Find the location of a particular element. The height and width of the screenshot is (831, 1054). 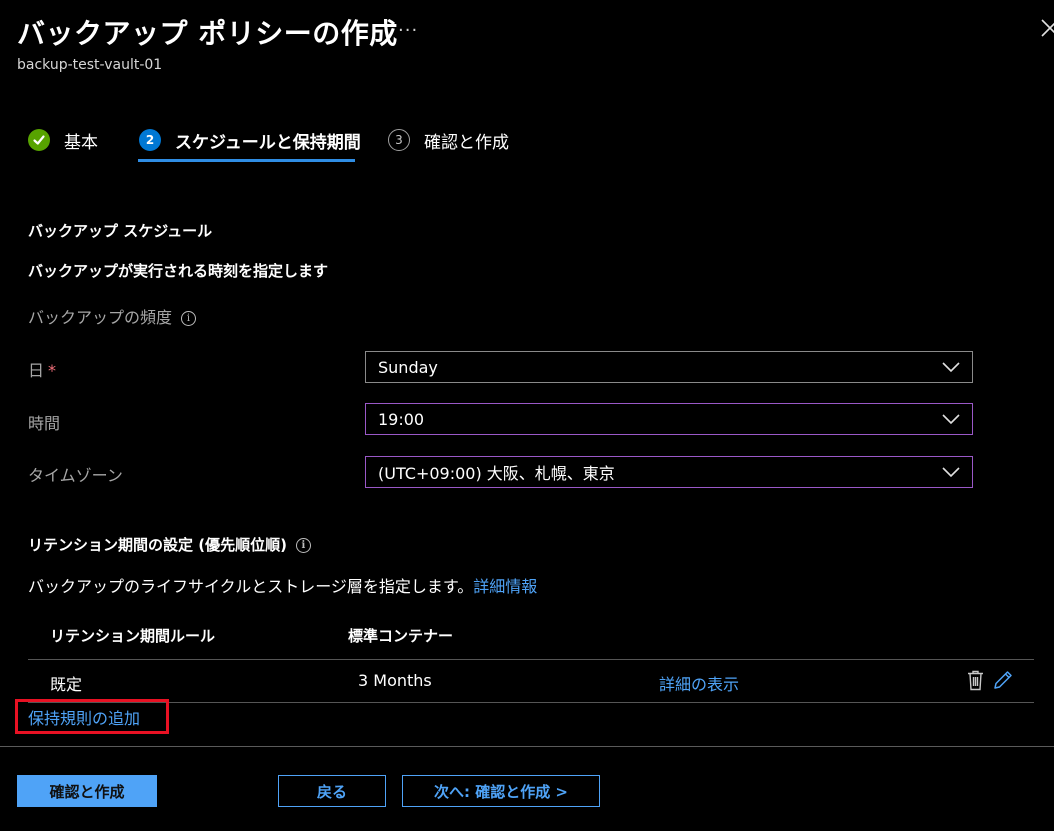

retention-rule-value: 3 Months is located at coordinates (395, 680).